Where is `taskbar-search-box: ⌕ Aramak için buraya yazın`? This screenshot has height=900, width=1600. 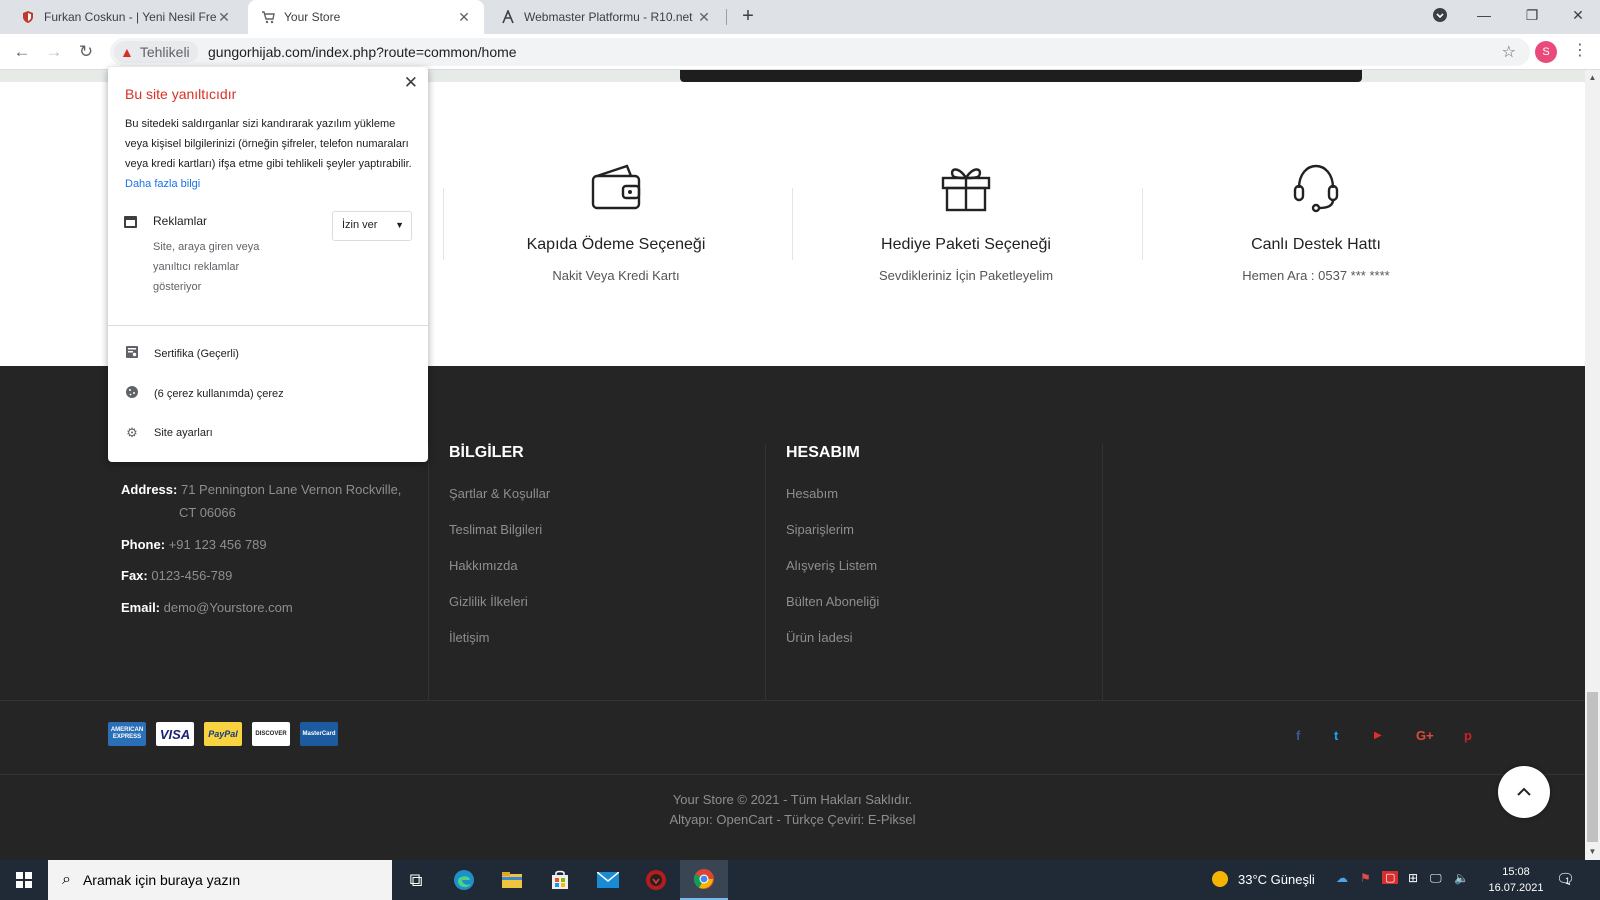 taskbar-search-box: ⌕ Aramak için buraya yazın is located at coordinates (220, 880).